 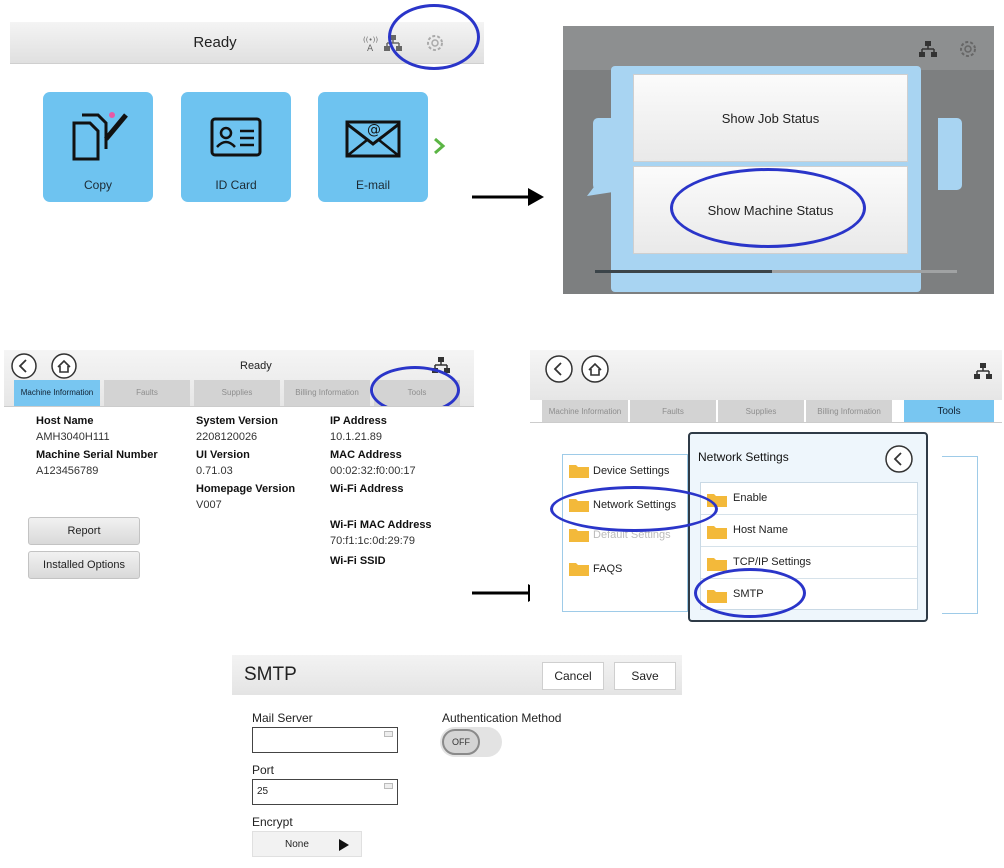 I want to click on wifi-mac-value: 70:f1:1c:0d:29:79, so click(x=373, y=541).